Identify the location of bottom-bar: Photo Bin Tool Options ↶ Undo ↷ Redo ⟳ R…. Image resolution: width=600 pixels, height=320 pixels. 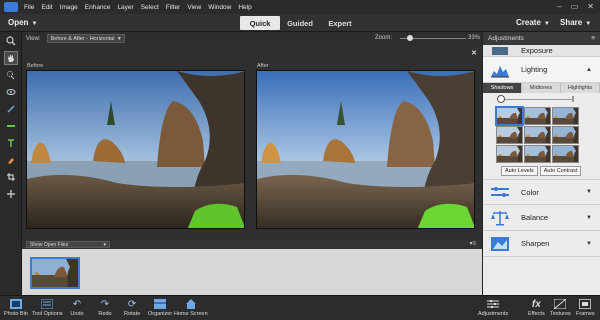
(300, 307).